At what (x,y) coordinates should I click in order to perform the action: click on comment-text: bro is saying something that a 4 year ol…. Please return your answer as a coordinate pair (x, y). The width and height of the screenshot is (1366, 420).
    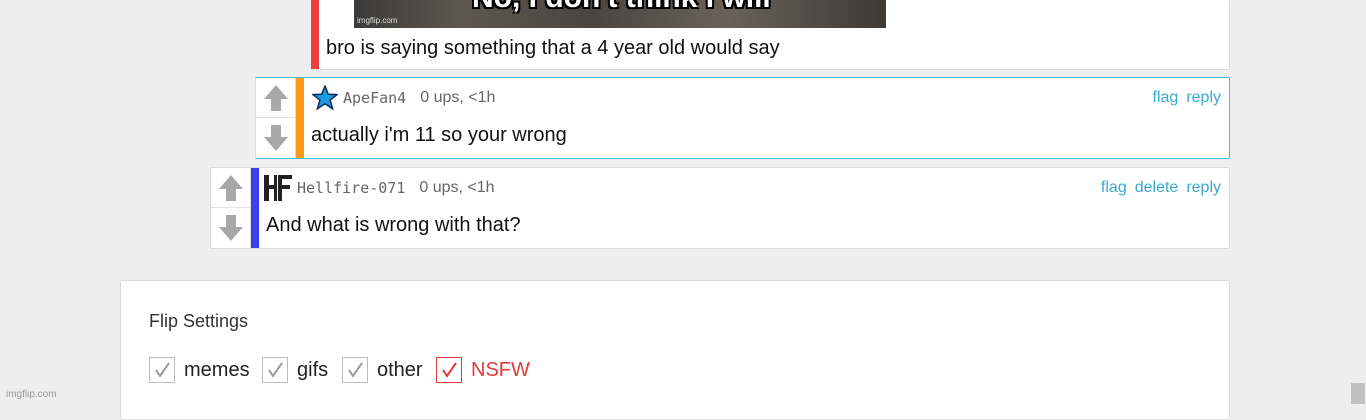
    Looking at the image, I should click on (553, 48).